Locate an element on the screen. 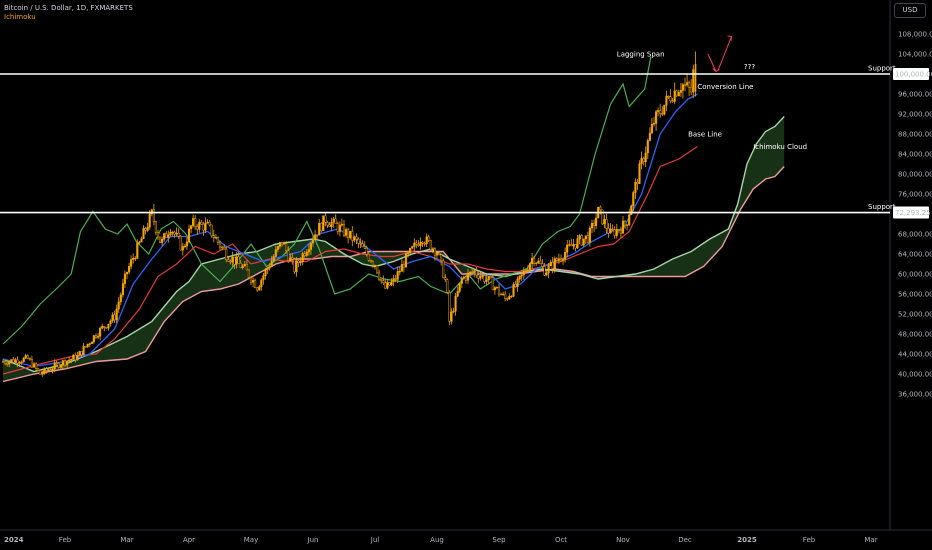 This screenshot has height=550, width=932. support-price-label: 100,000.00 is located at coordinates (913, 75).